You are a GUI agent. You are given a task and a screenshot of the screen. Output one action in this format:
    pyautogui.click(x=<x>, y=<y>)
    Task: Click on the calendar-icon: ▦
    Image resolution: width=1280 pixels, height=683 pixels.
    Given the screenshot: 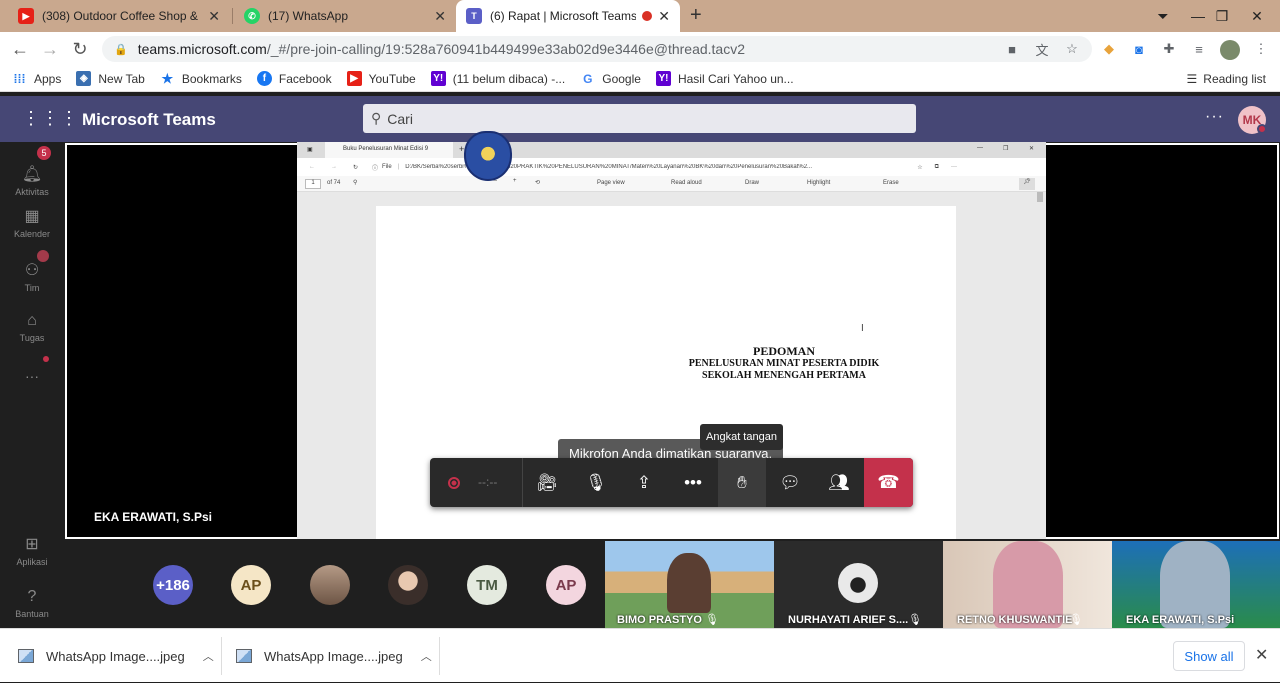 What is the action you would take?
    pyautogui.click(x=32, y=216)
    